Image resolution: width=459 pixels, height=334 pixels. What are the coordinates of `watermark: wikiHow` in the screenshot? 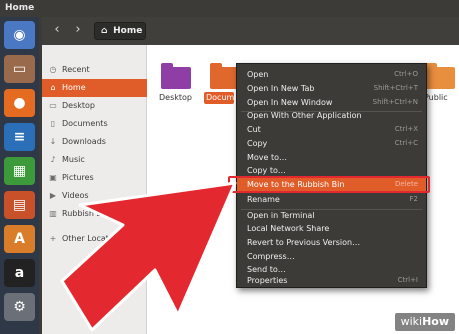 It's located at (424, 322).